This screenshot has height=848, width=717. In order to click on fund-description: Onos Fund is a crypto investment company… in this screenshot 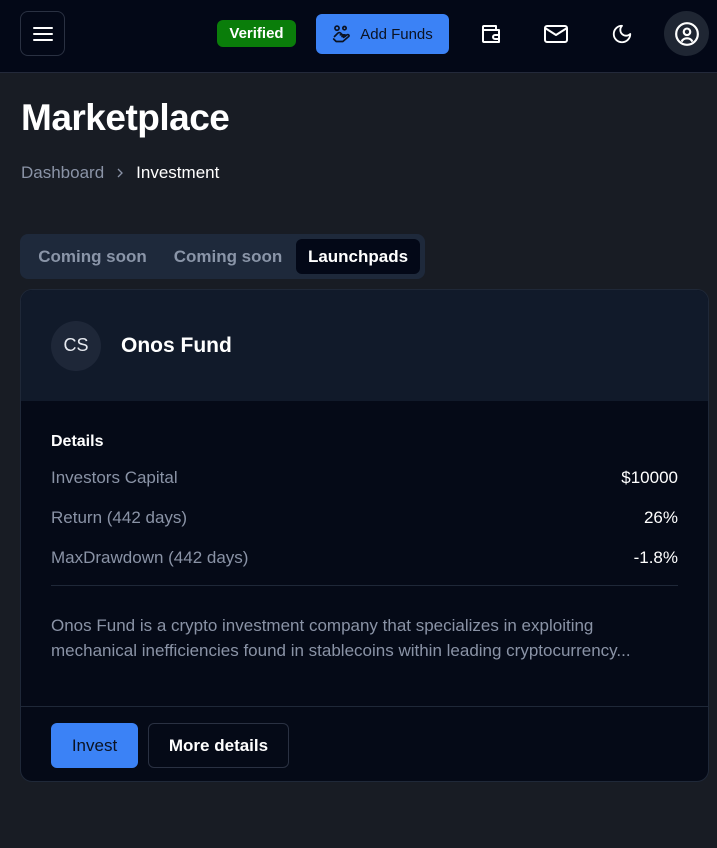, I will do `click(341, 638)`.